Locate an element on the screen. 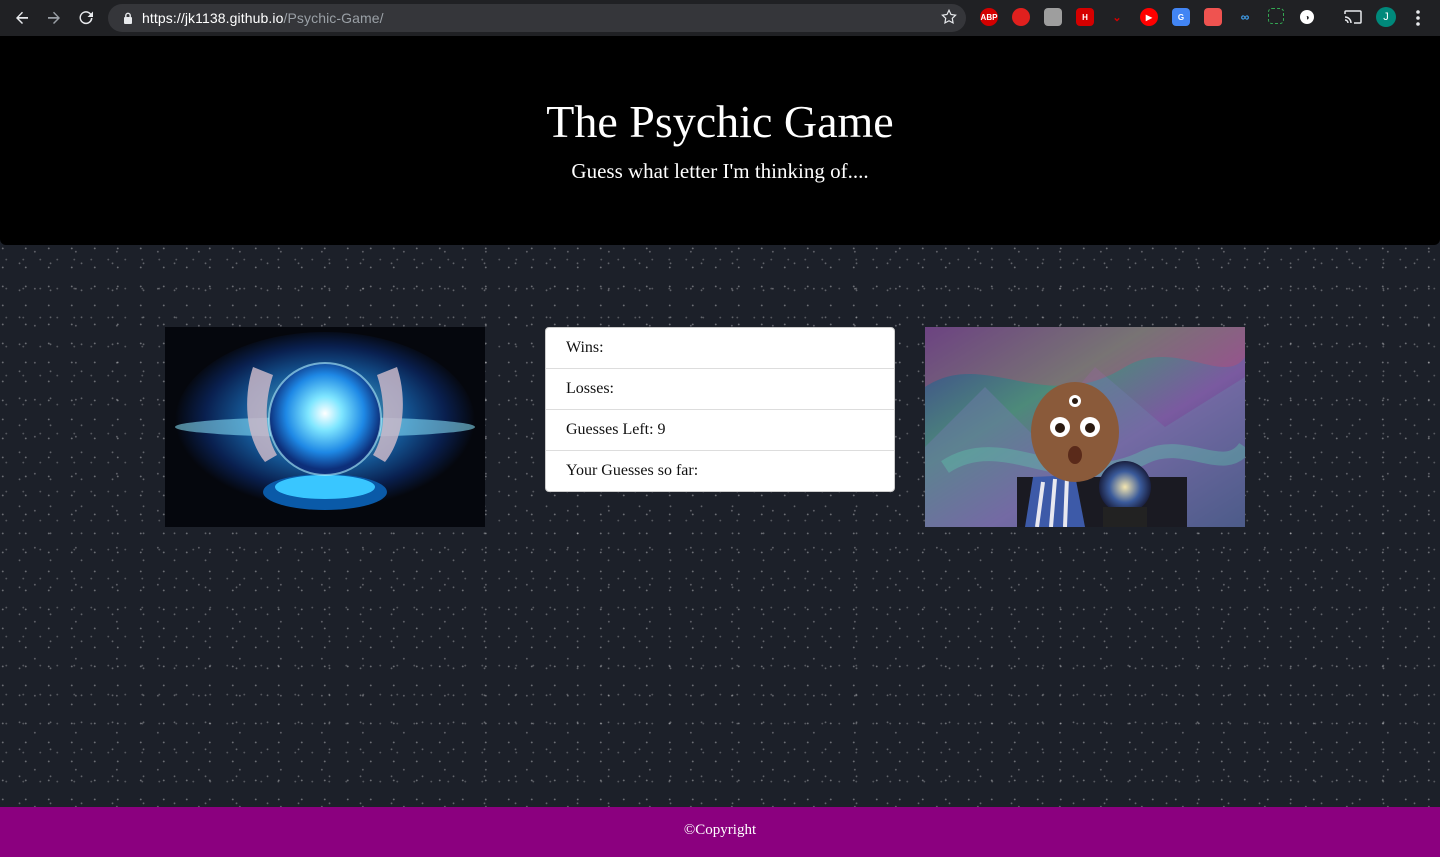  reload-icon is located at coordinates (86, 18).